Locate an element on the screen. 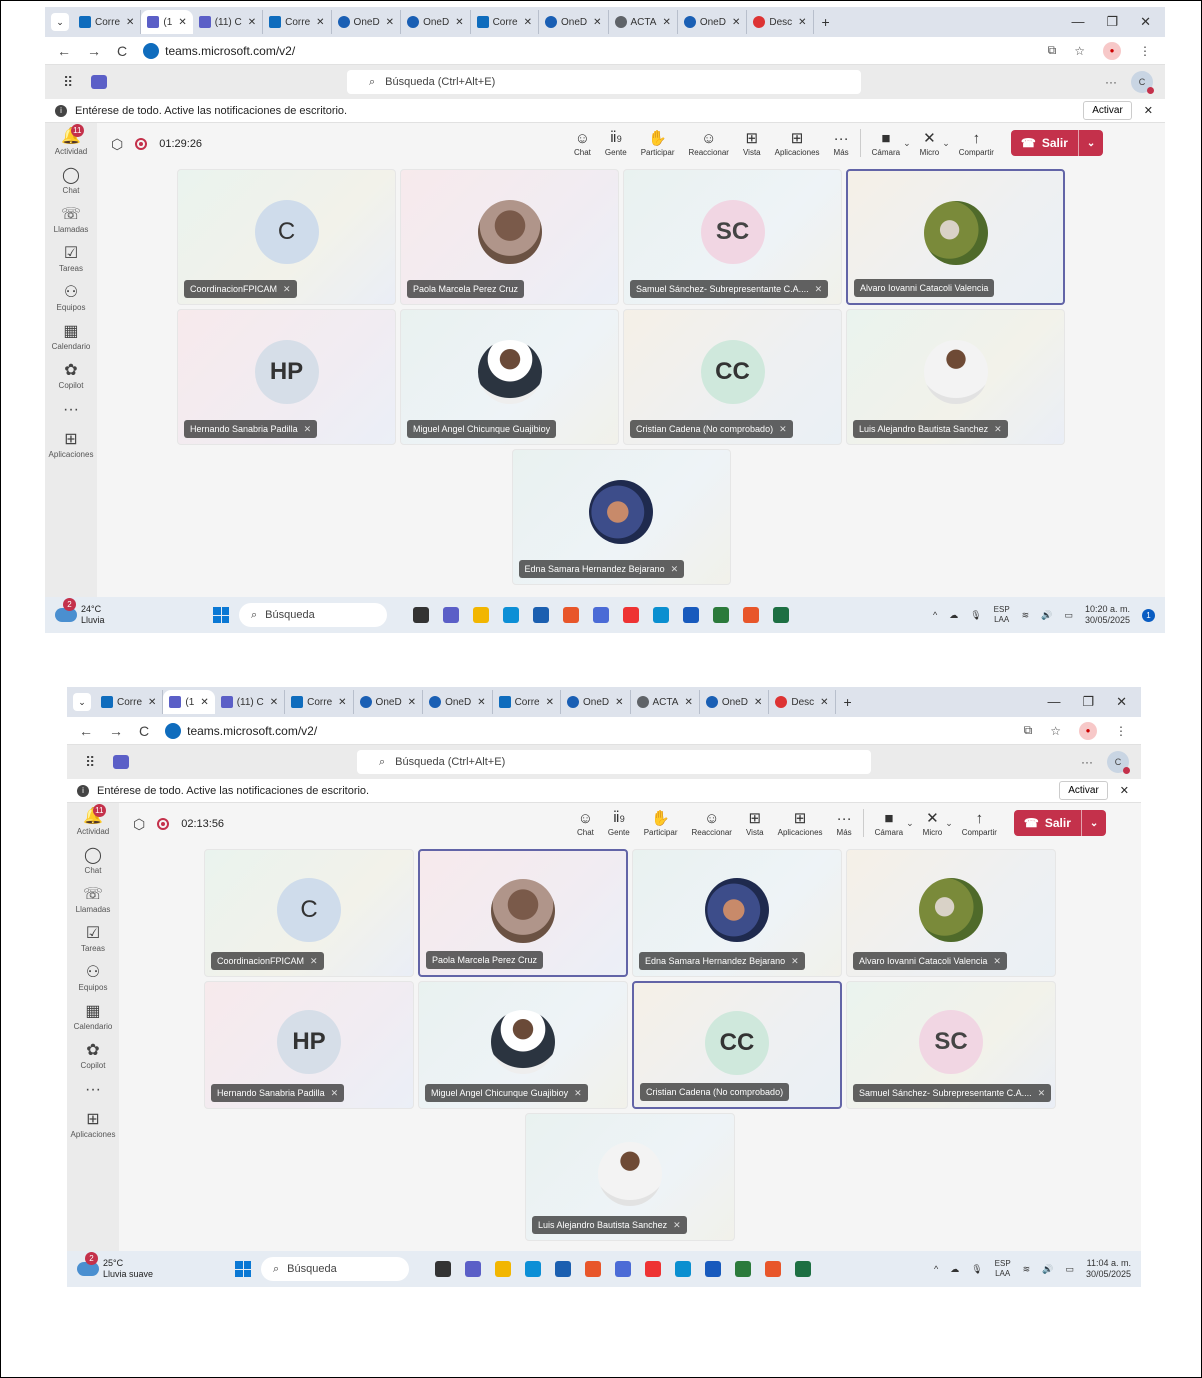  device-options-chevron-icon: ⌄ is located at coordinates (910, 823).